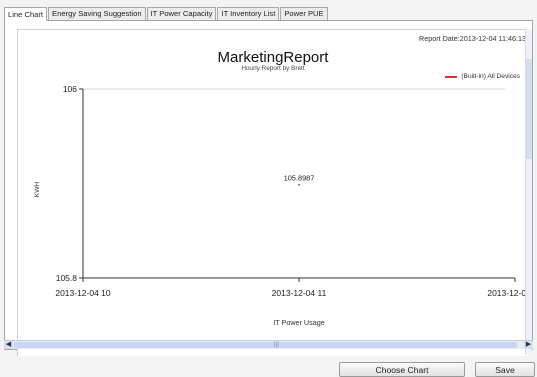 This screenshot has height=377, width=537. I want to click on tab-energy-saving-suggestion: Energy Saving Suggestion, so click(97, 13).